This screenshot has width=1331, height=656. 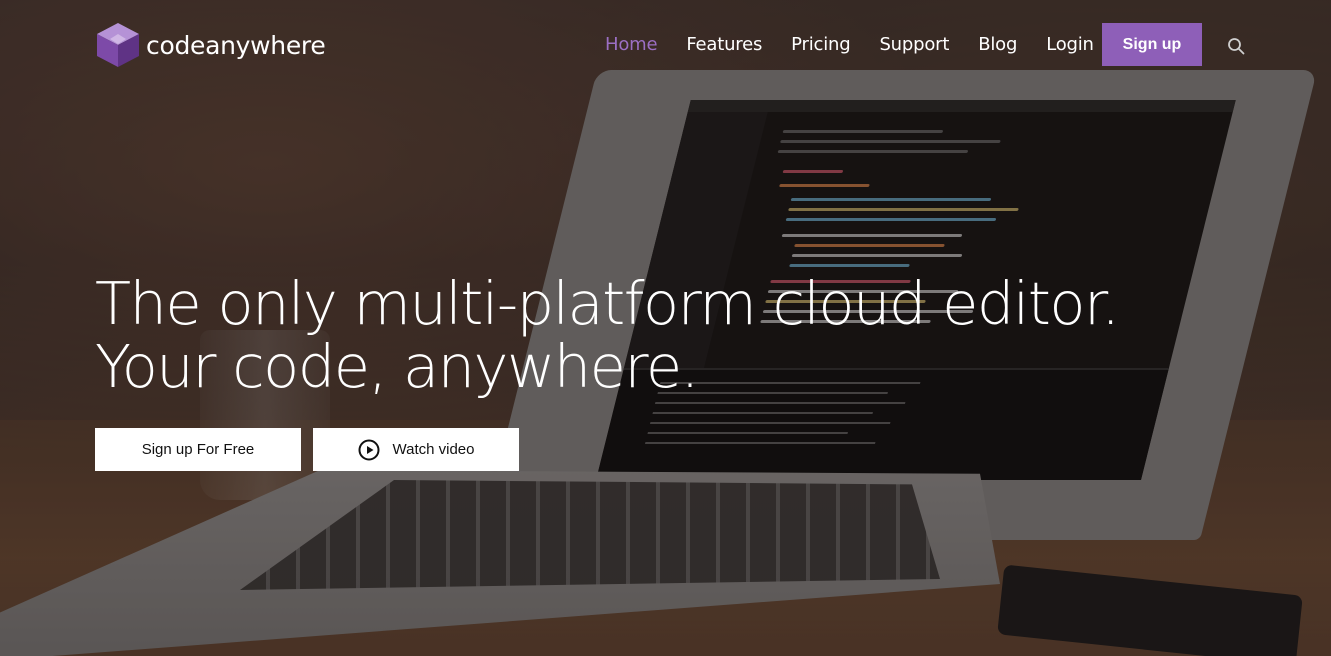 What do you see at coordinates (631, 44) in the screenshot?
I see `nav-home: Home` at bounding box center [631, 44].